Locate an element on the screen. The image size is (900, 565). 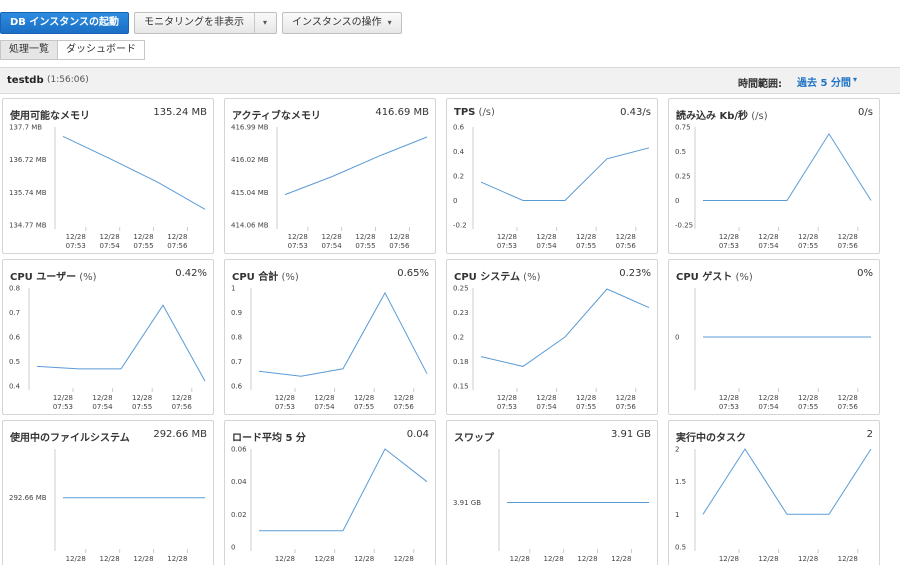
panel-title: CPU ゲスト (%) is located at coordinates (714, 275).